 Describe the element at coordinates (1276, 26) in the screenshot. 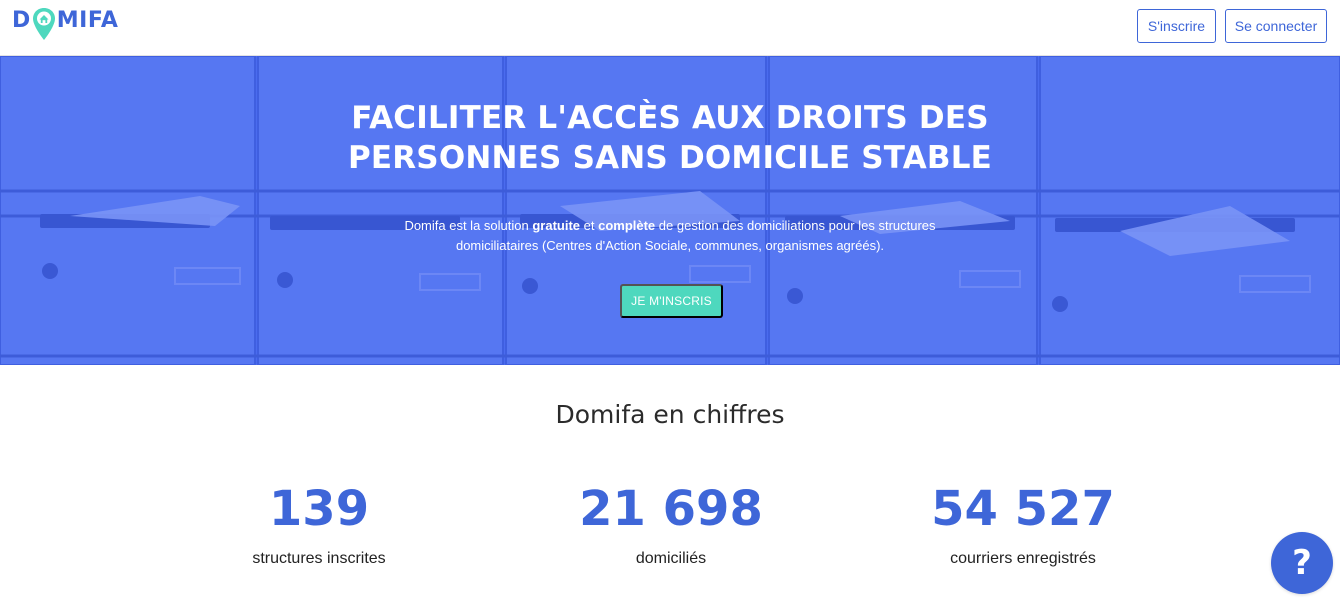

I see `login-button: Se connecter` at that location.